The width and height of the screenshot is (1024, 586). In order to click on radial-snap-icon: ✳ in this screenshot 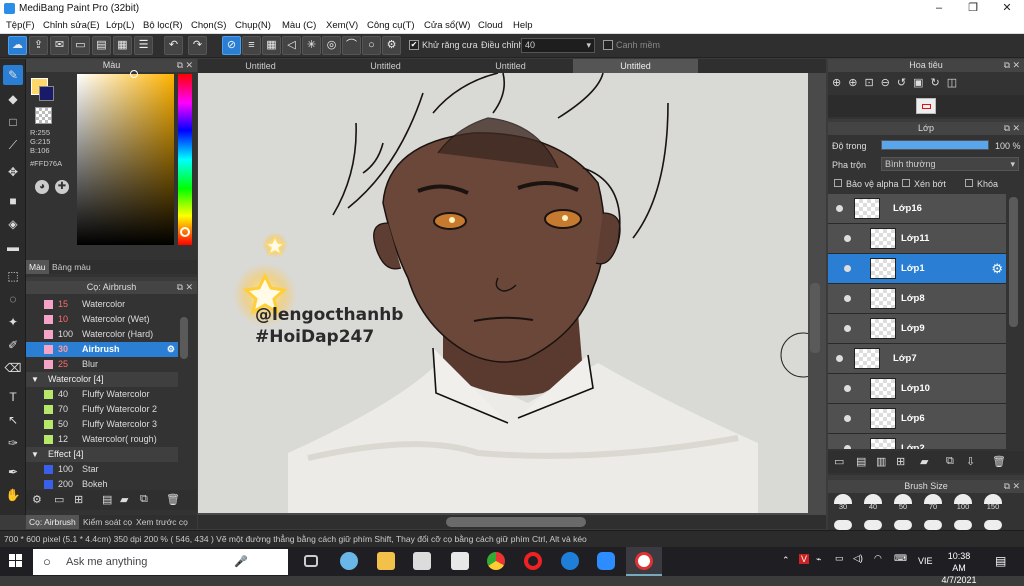, I will do `click(311, 45)`.